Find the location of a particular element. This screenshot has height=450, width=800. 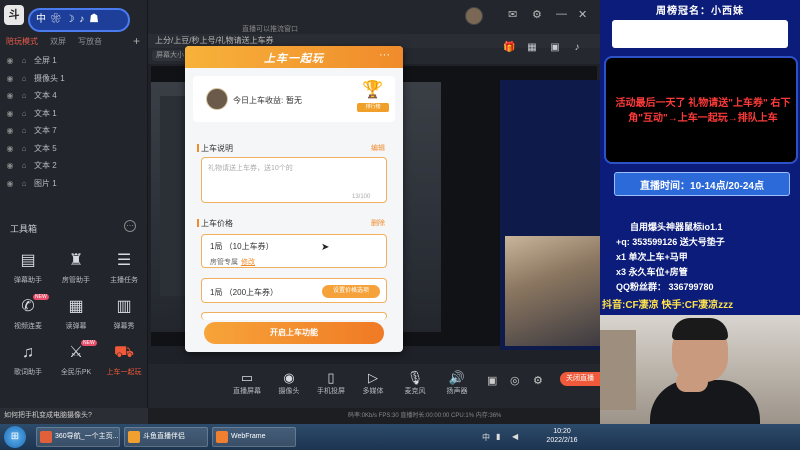

tool-item: ⛟ 上车一起玩 is located at coordinates (124, 365).